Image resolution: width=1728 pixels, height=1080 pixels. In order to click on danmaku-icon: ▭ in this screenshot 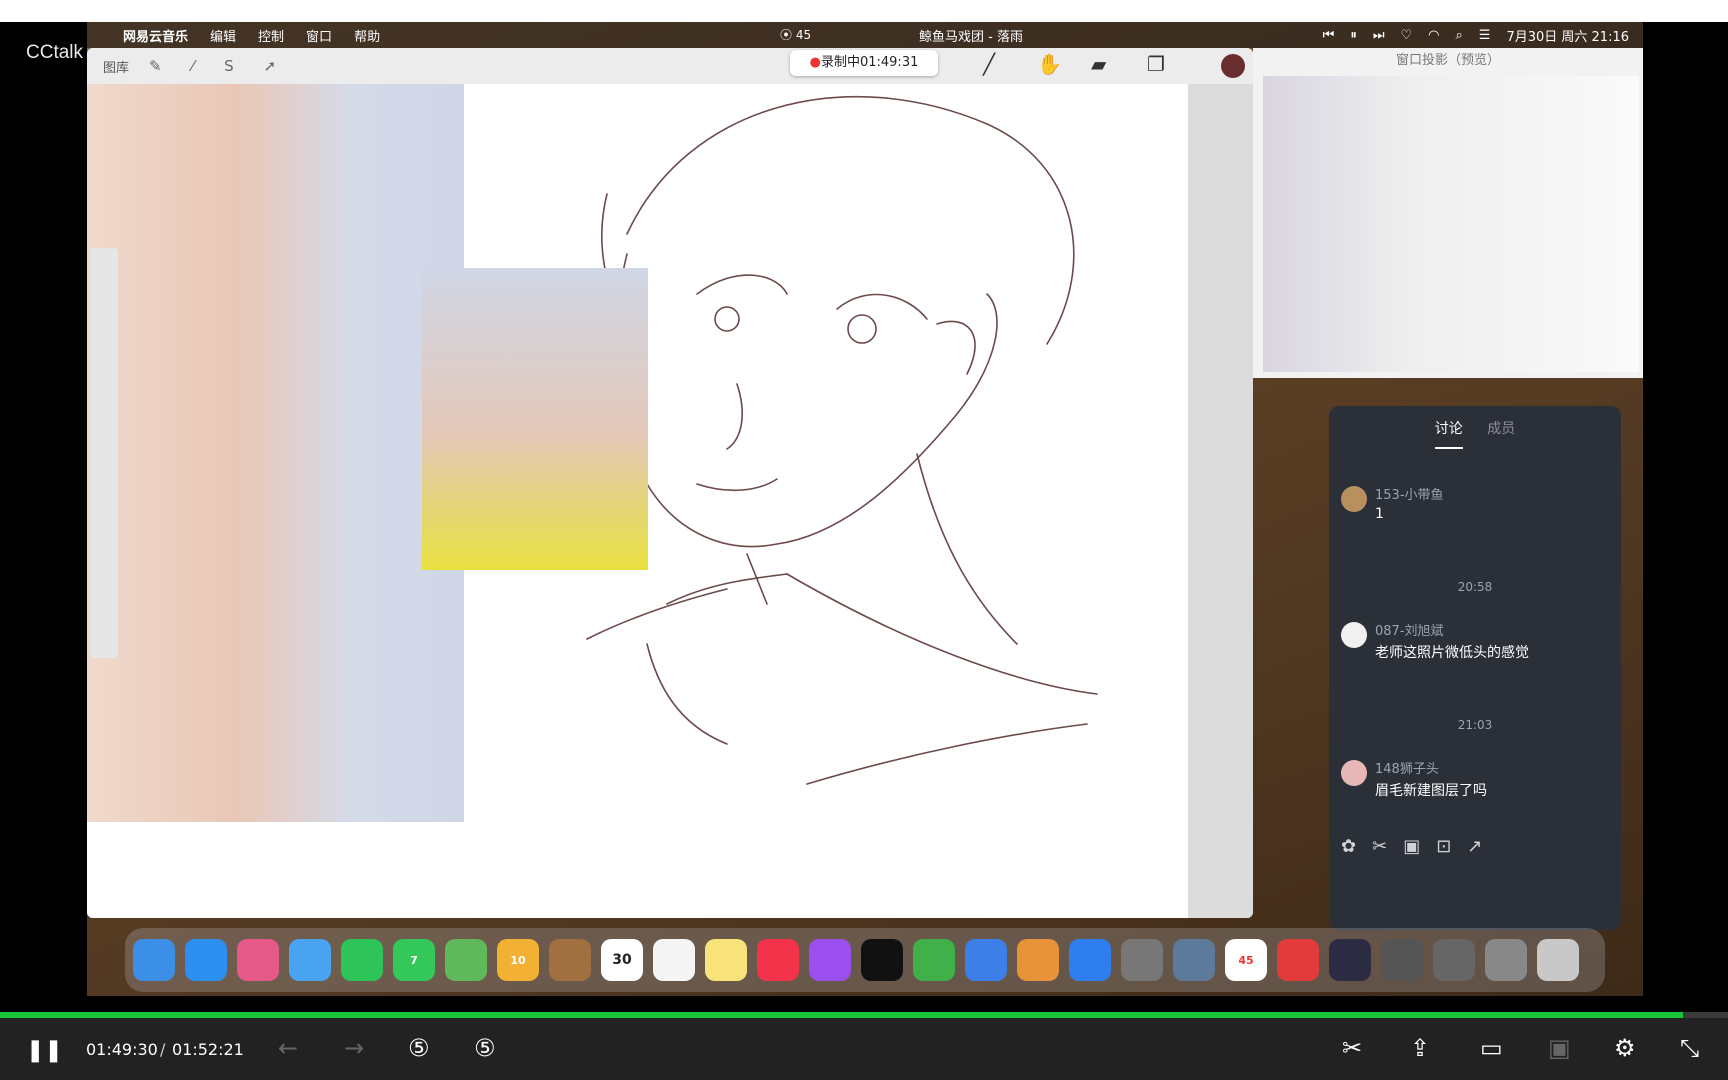, I will do `click(1491, 1048)`.